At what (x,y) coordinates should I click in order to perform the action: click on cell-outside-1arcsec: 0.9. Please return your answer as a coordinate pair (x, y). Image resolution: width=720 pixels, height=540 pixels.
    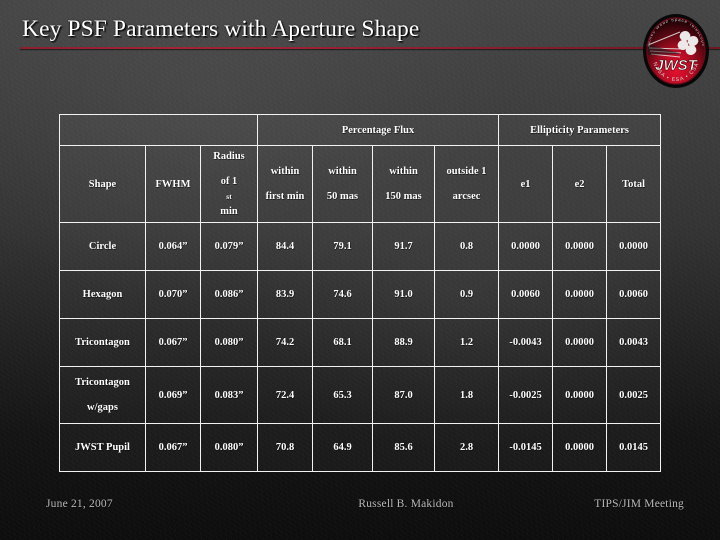
    Looking at the image, I should click on (467, 294).